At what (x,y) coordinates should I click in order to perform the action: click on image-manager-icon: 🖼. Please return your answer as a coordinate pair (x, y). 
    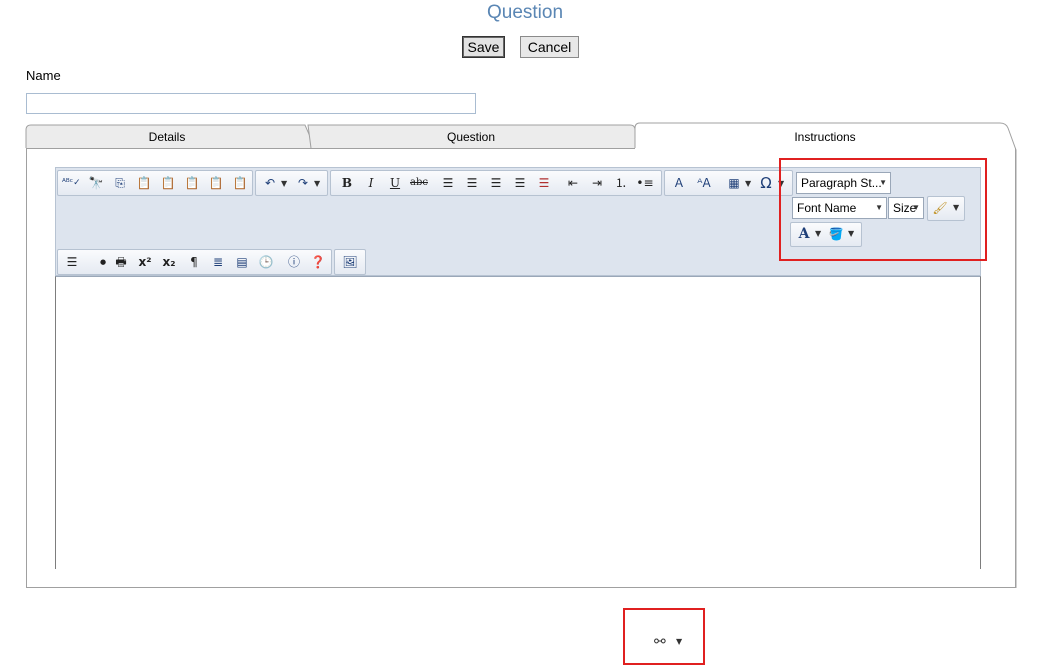
    Looking at the image, I should click on (350, 262).